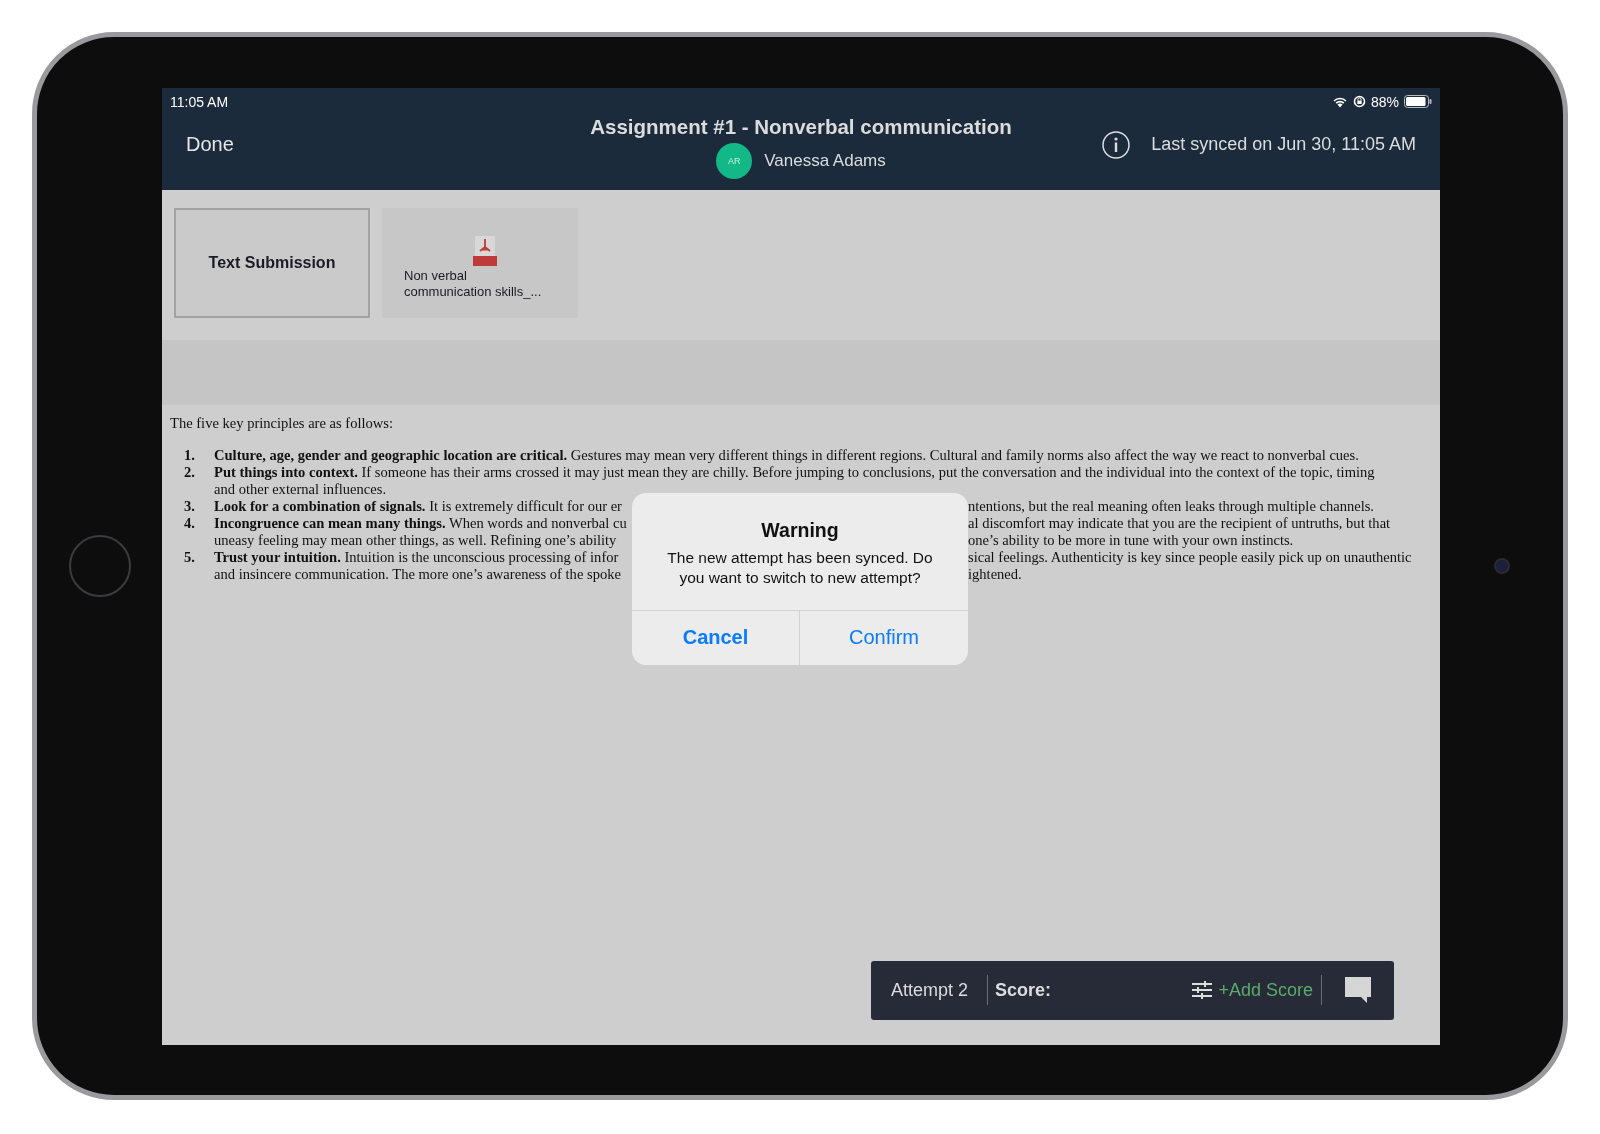 The height and width of the screenshot is (1134, 1600). Describe the element at coordinates (418, 506) in the screenshot. I see `document-text: Look for a combination of signals. It is extremely difficult for our er` at that location.